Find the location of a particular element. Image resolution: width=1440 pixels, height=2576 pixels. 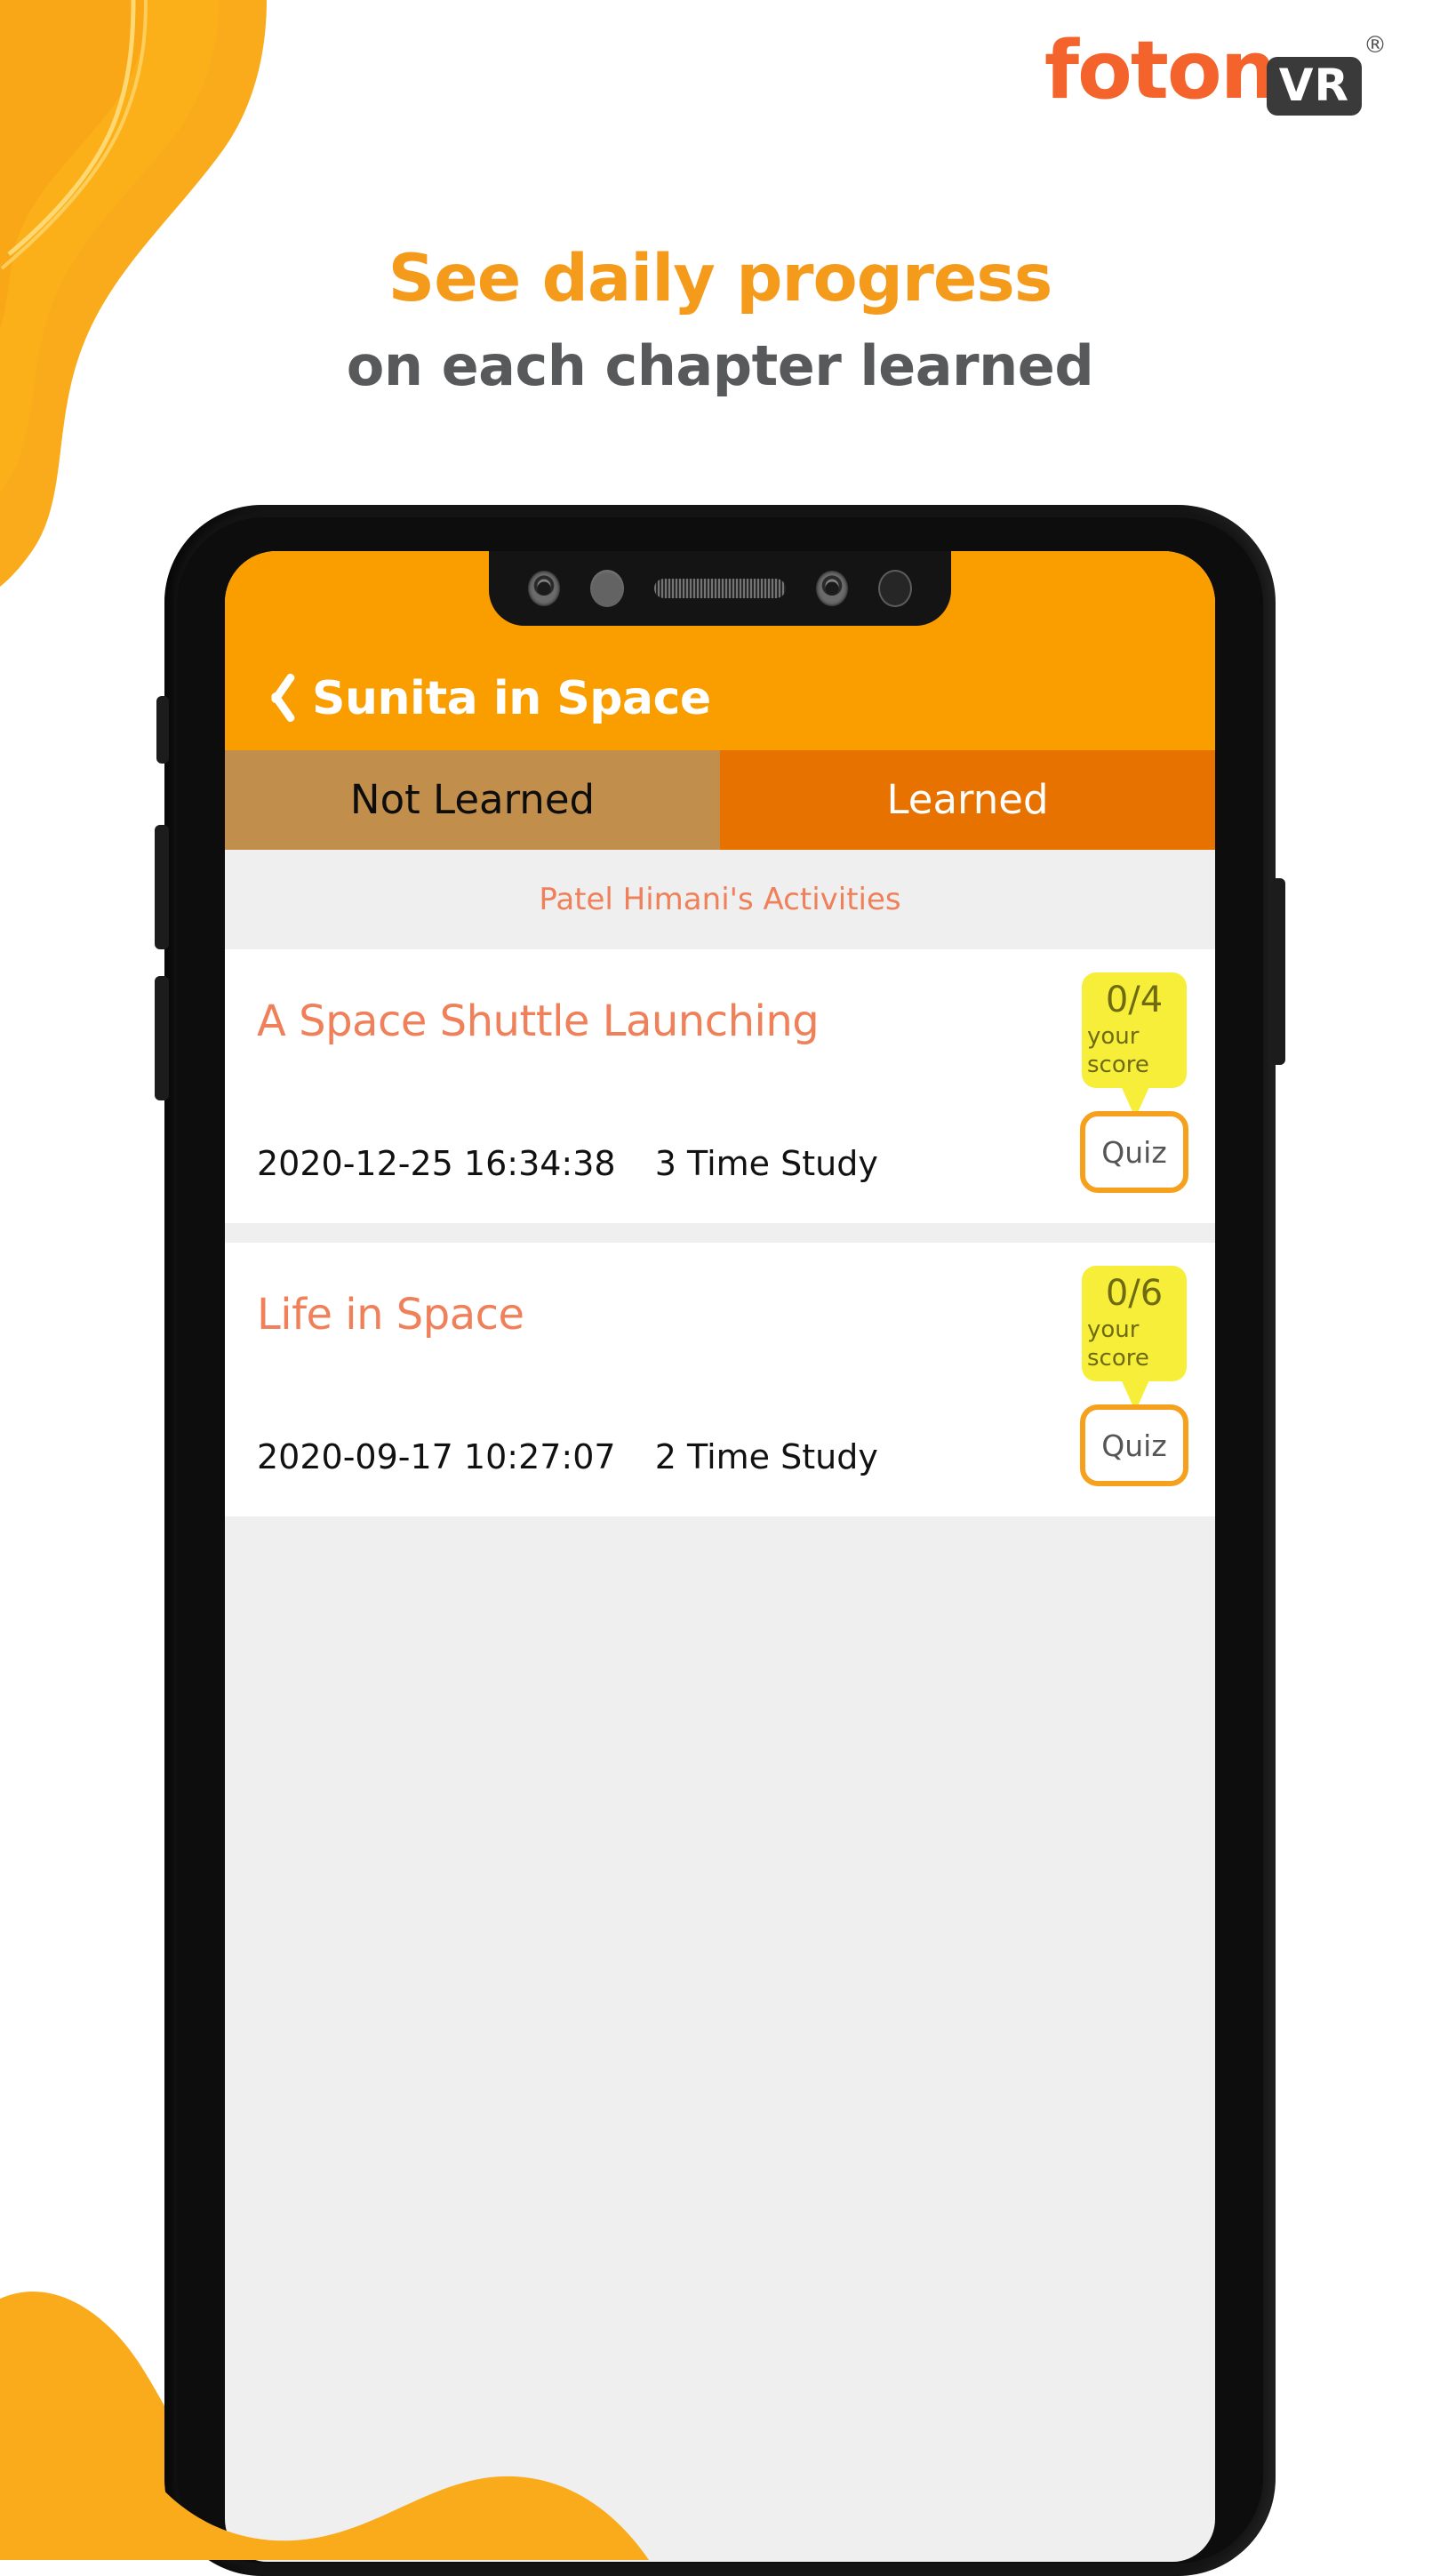

score-value: 0/4 is located at coordinates (1134, 1000).